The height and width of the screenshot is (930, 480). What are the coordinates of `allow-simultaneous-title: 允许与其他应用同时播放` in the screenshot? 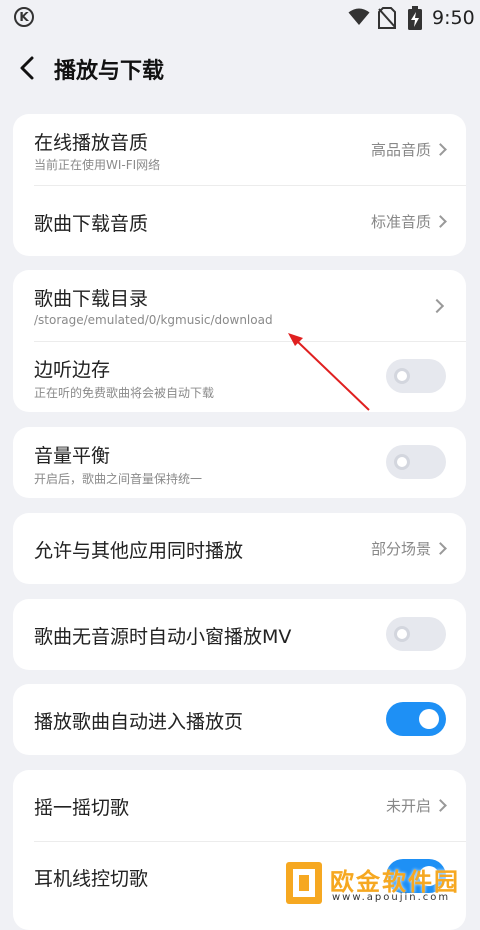 It's located at (139, 551).